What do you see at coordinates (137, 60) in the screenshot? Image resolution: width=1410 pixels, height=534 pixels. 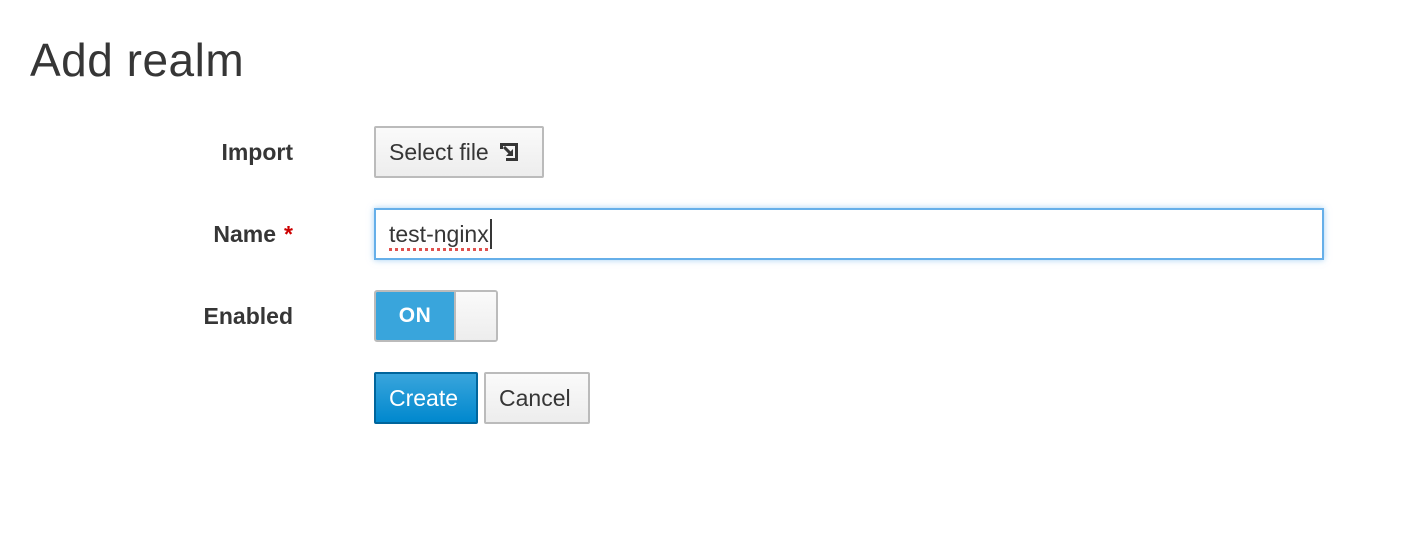 I see `page-title: Add realm` at bounding box center [137, 60].